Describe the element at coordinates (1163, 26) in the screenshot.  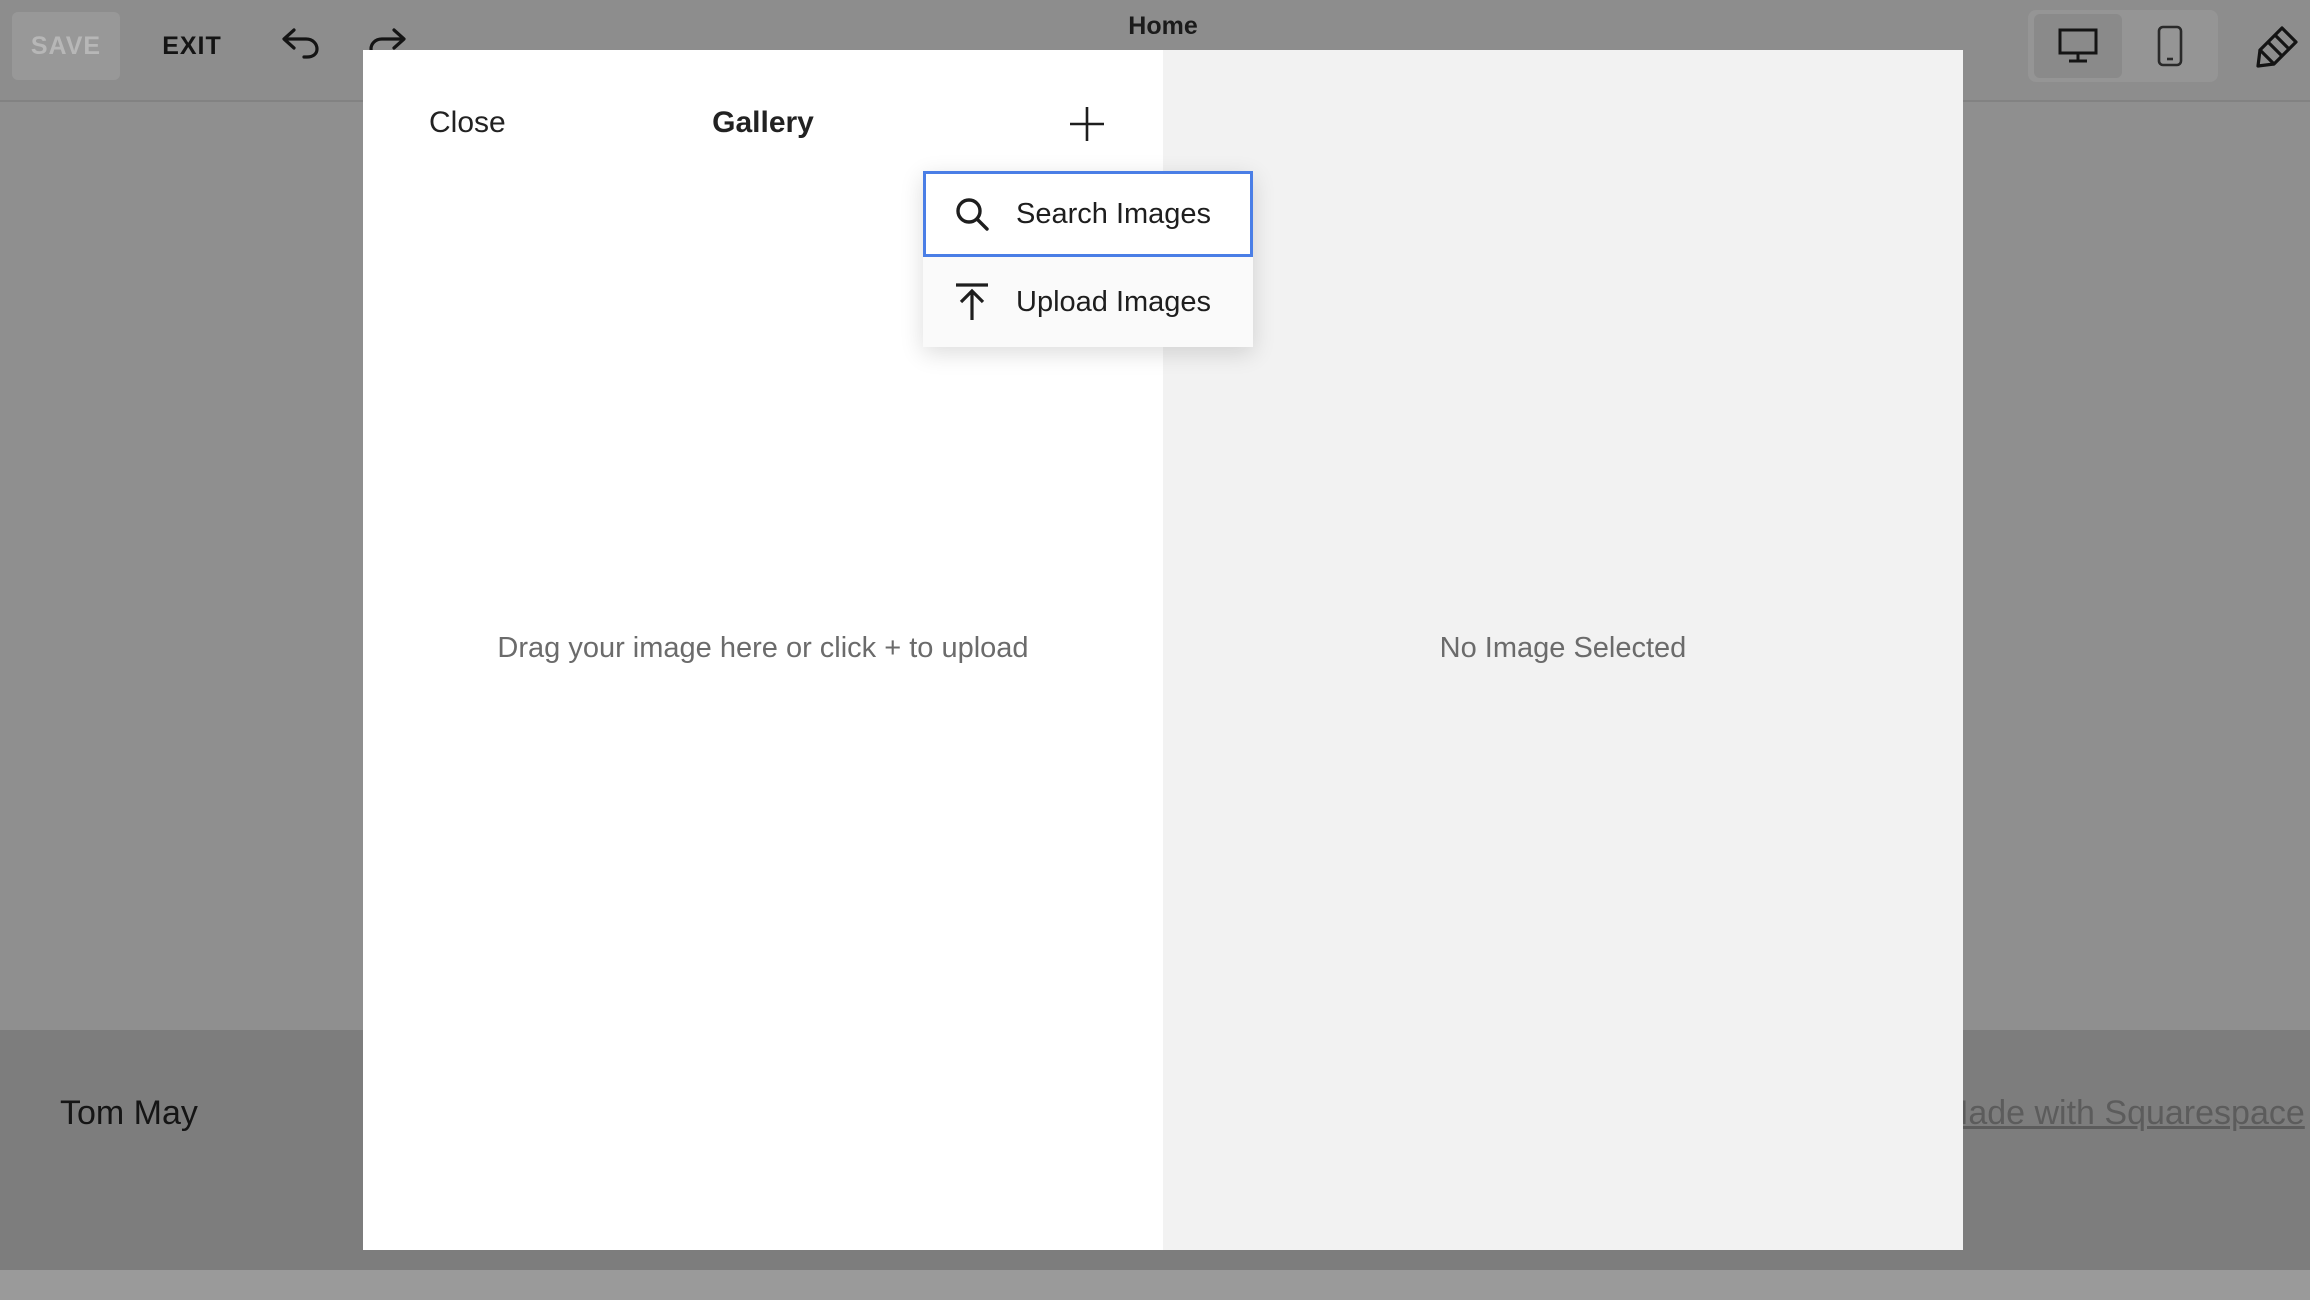
I see `page-title: Home` at that location.